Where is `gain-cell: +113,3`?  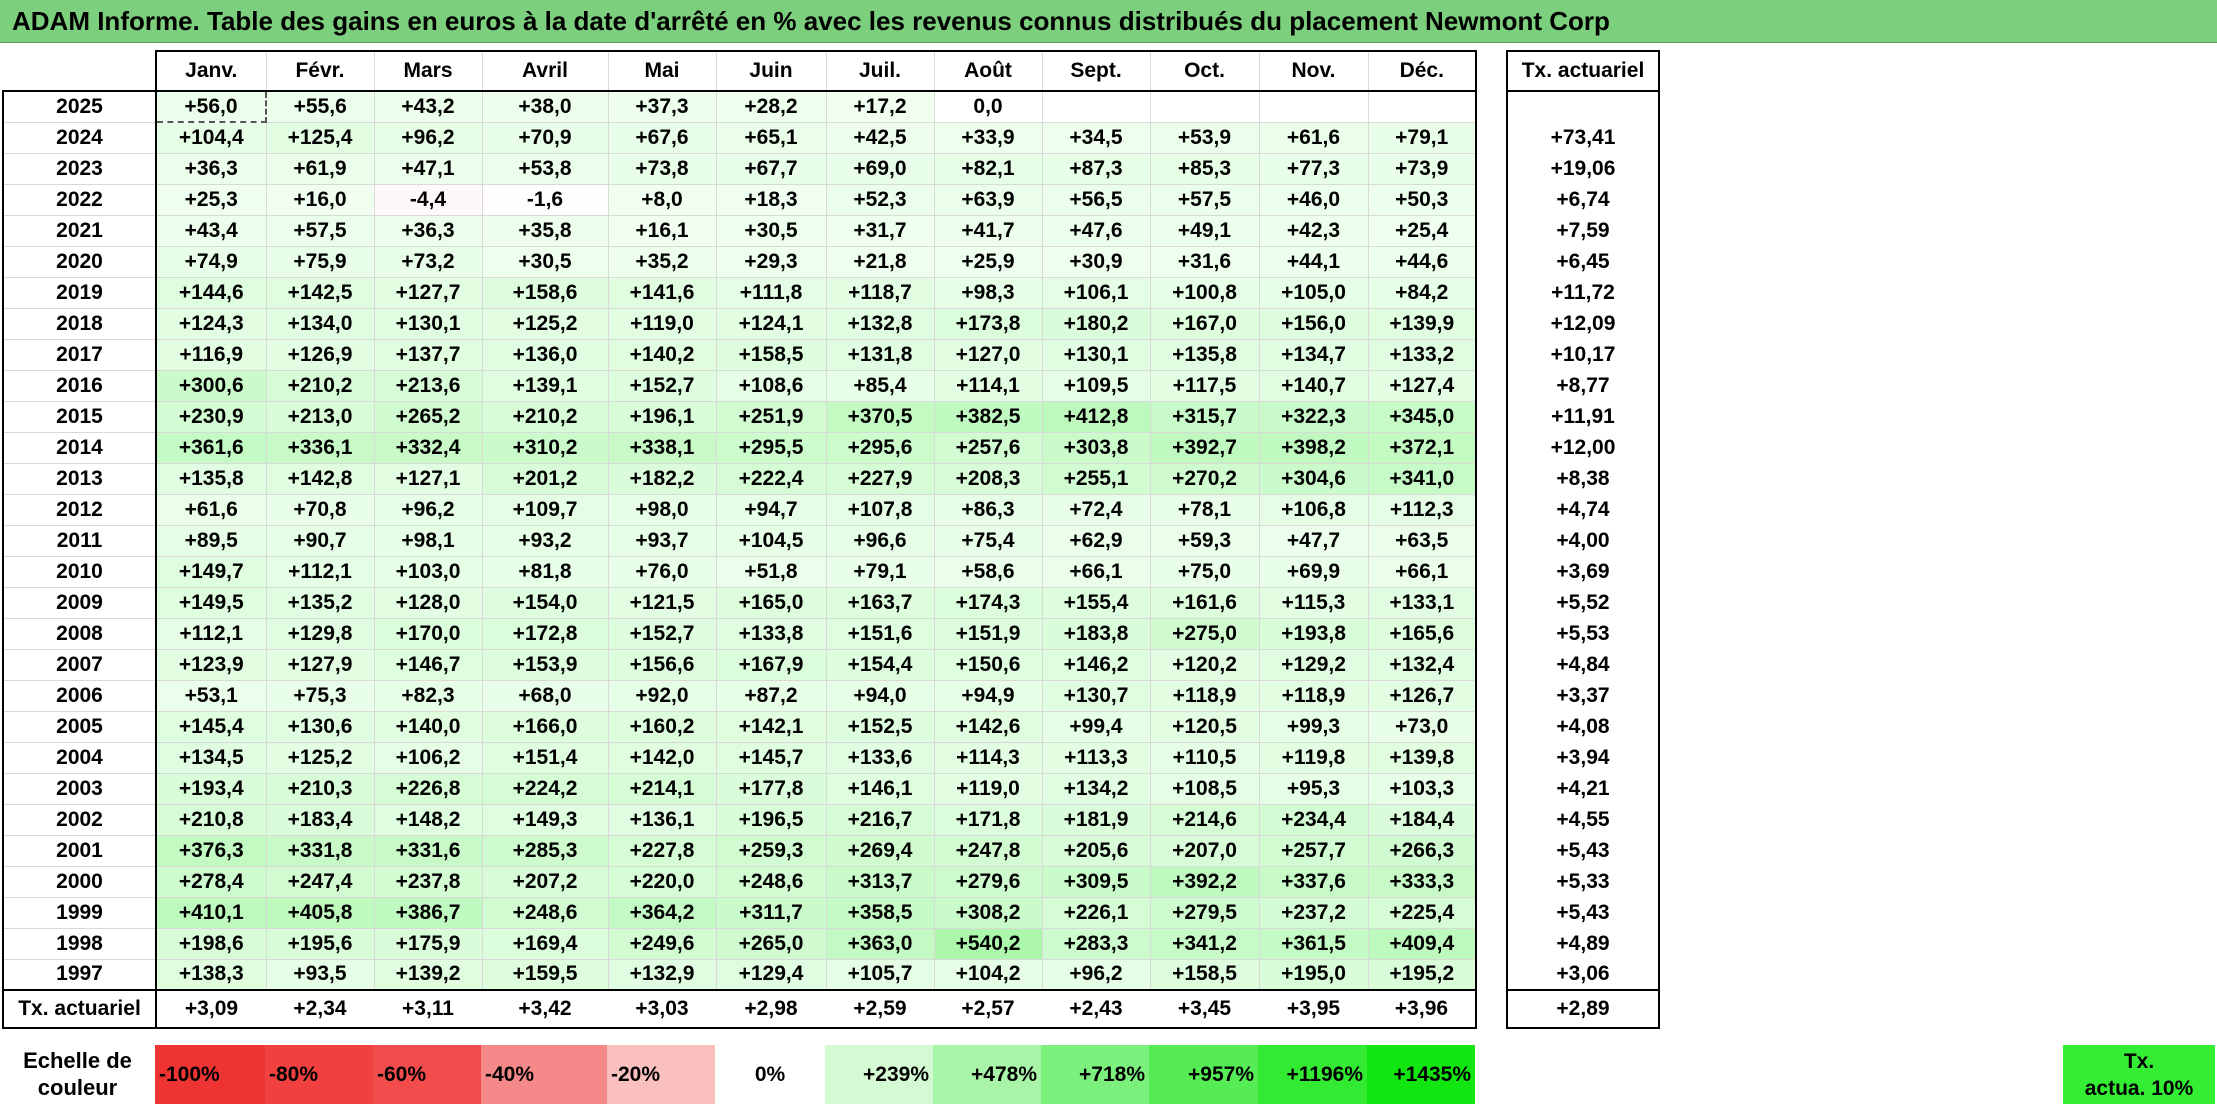 gain-cell: +113,3 is located at coordinates (1096, 758).